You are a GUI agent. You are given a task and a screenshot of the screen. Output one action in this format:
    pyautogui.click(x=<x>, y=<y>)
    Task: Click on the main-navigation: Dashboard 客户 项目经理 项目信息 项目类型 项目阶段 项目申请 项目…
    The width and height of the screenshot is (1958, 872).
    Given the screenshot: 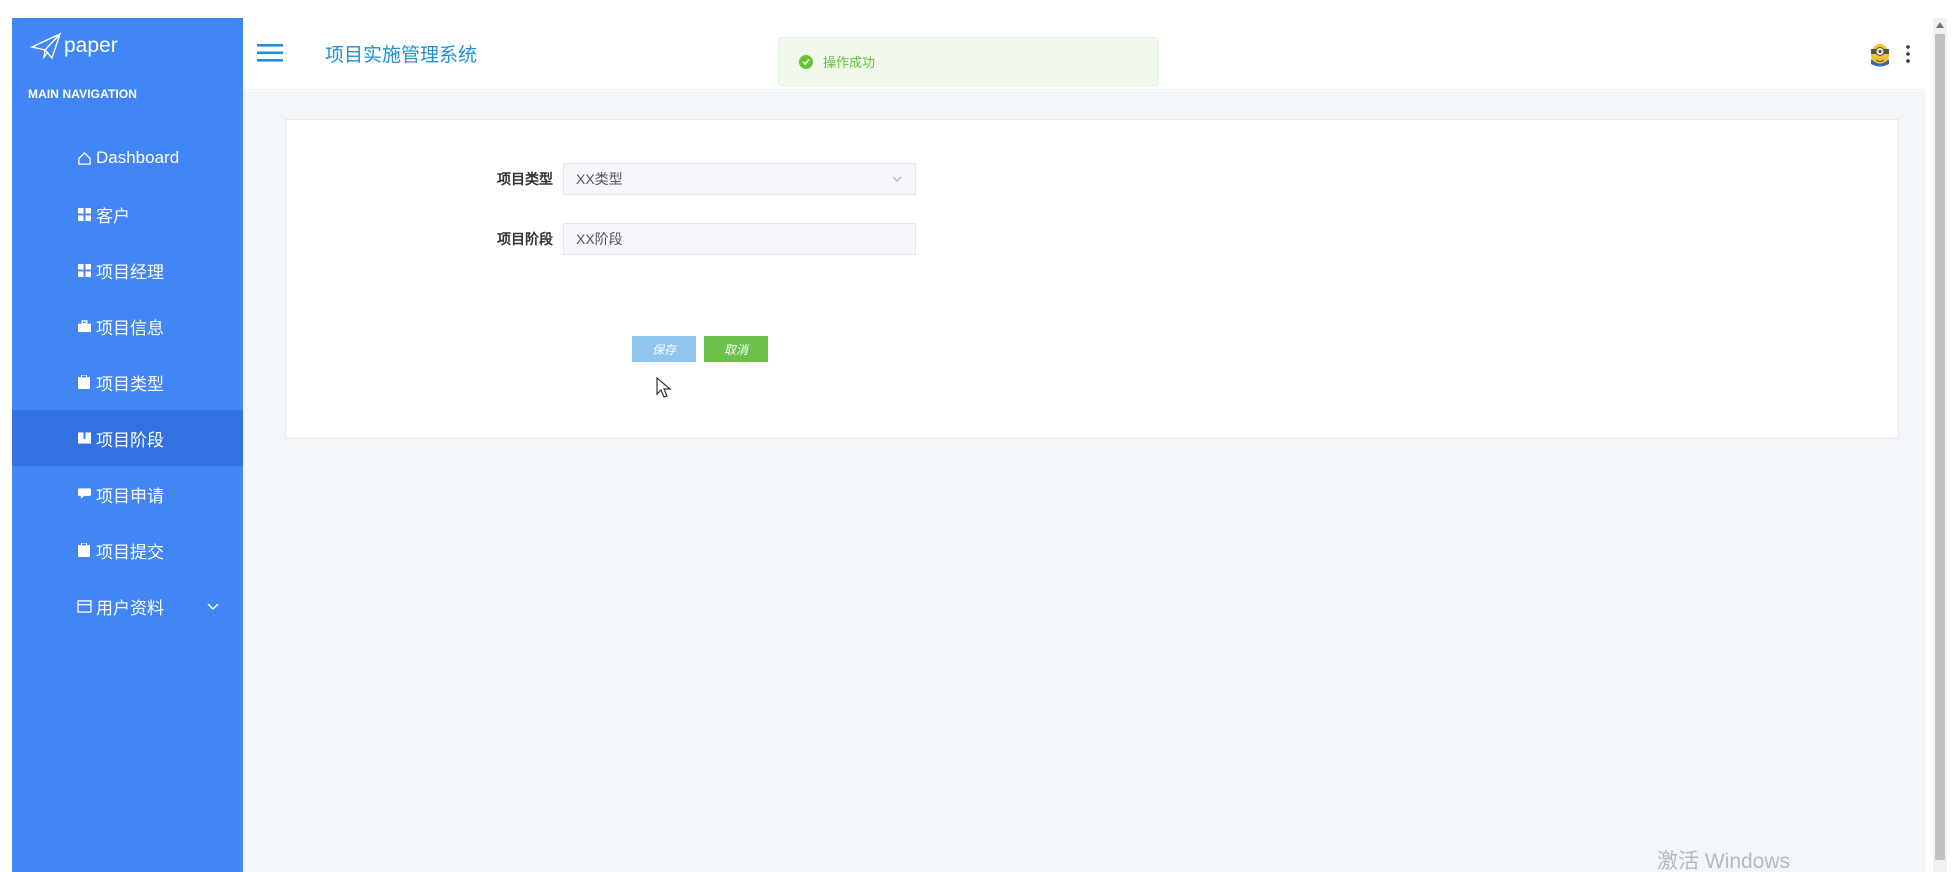 What is the action you would take?
    pyautogui.click(x=144, y=382)
    